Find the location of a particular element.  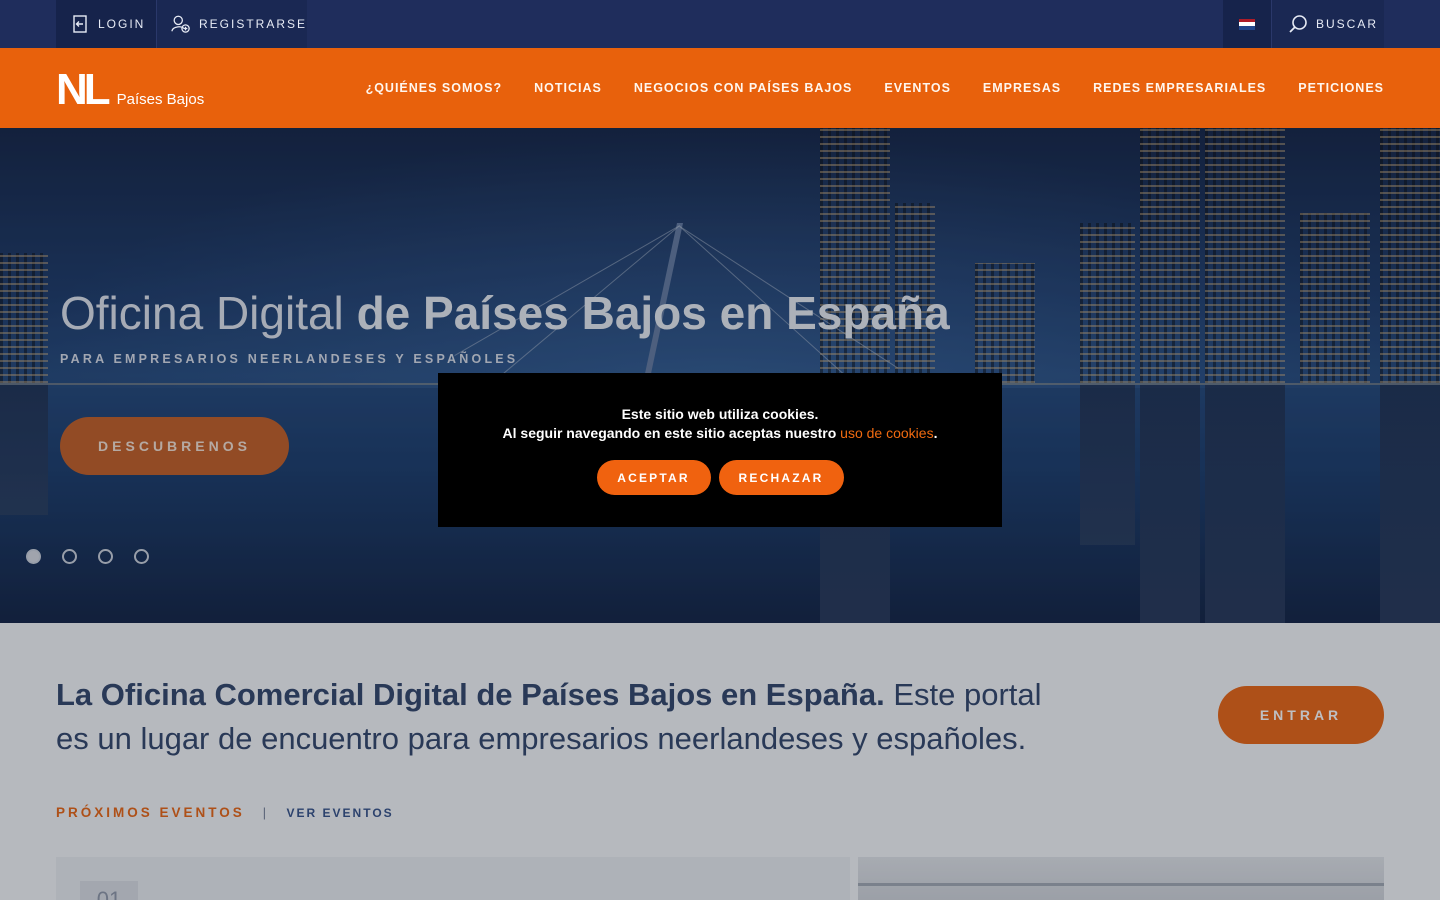

search-label: BUSCAR is located at coordinates (1347, 24).